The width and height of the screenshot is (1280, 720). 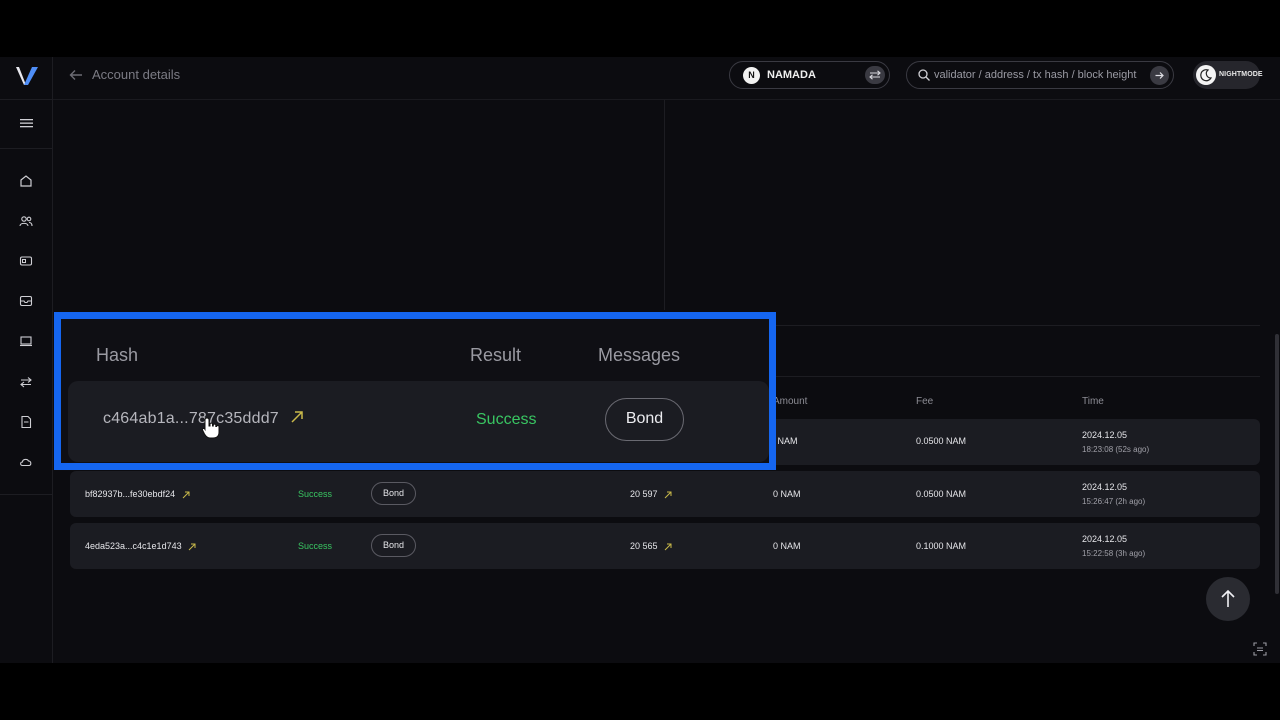 I want to click on search-icon, so click(x=924, y=75).